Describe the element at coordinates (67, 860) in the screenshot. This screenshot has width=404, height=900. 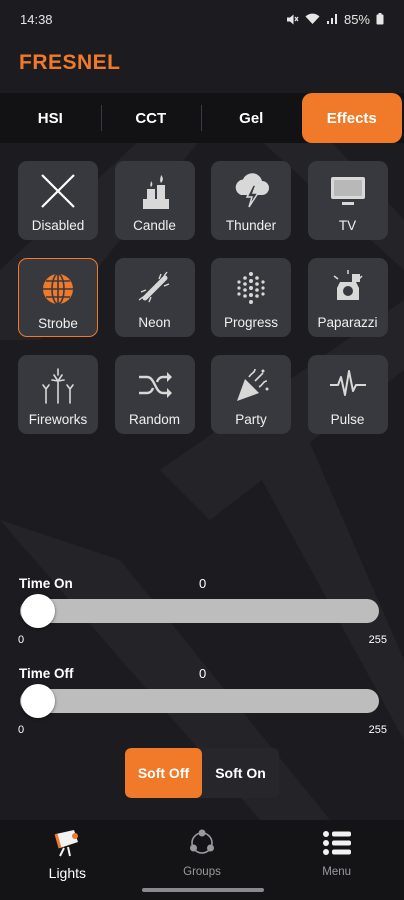
I see `nav-lights: Lights` at that location.